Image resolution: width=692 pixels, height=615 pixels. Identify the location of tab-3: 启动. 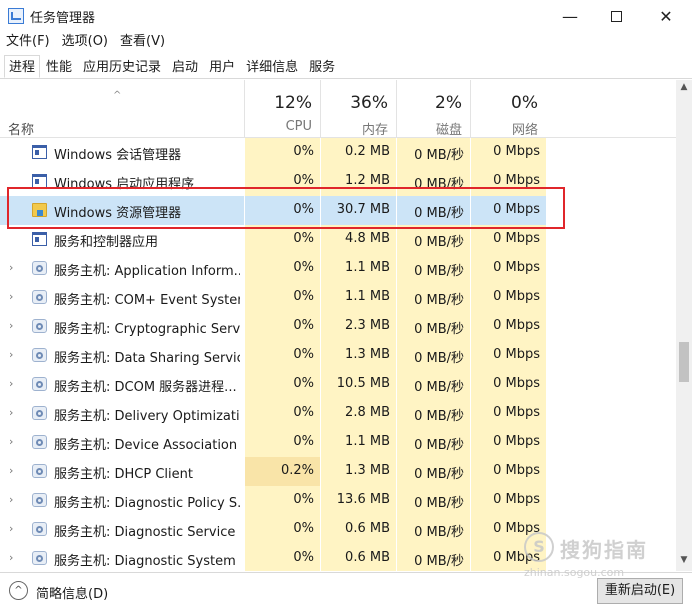
(185, 66).